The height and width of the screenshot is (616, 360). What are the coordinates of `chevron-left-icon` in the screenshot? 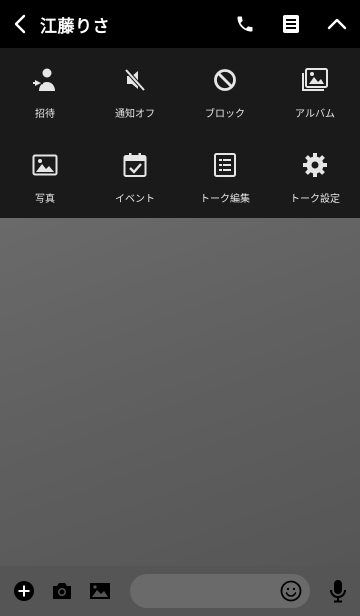 It's located at (20, 24).